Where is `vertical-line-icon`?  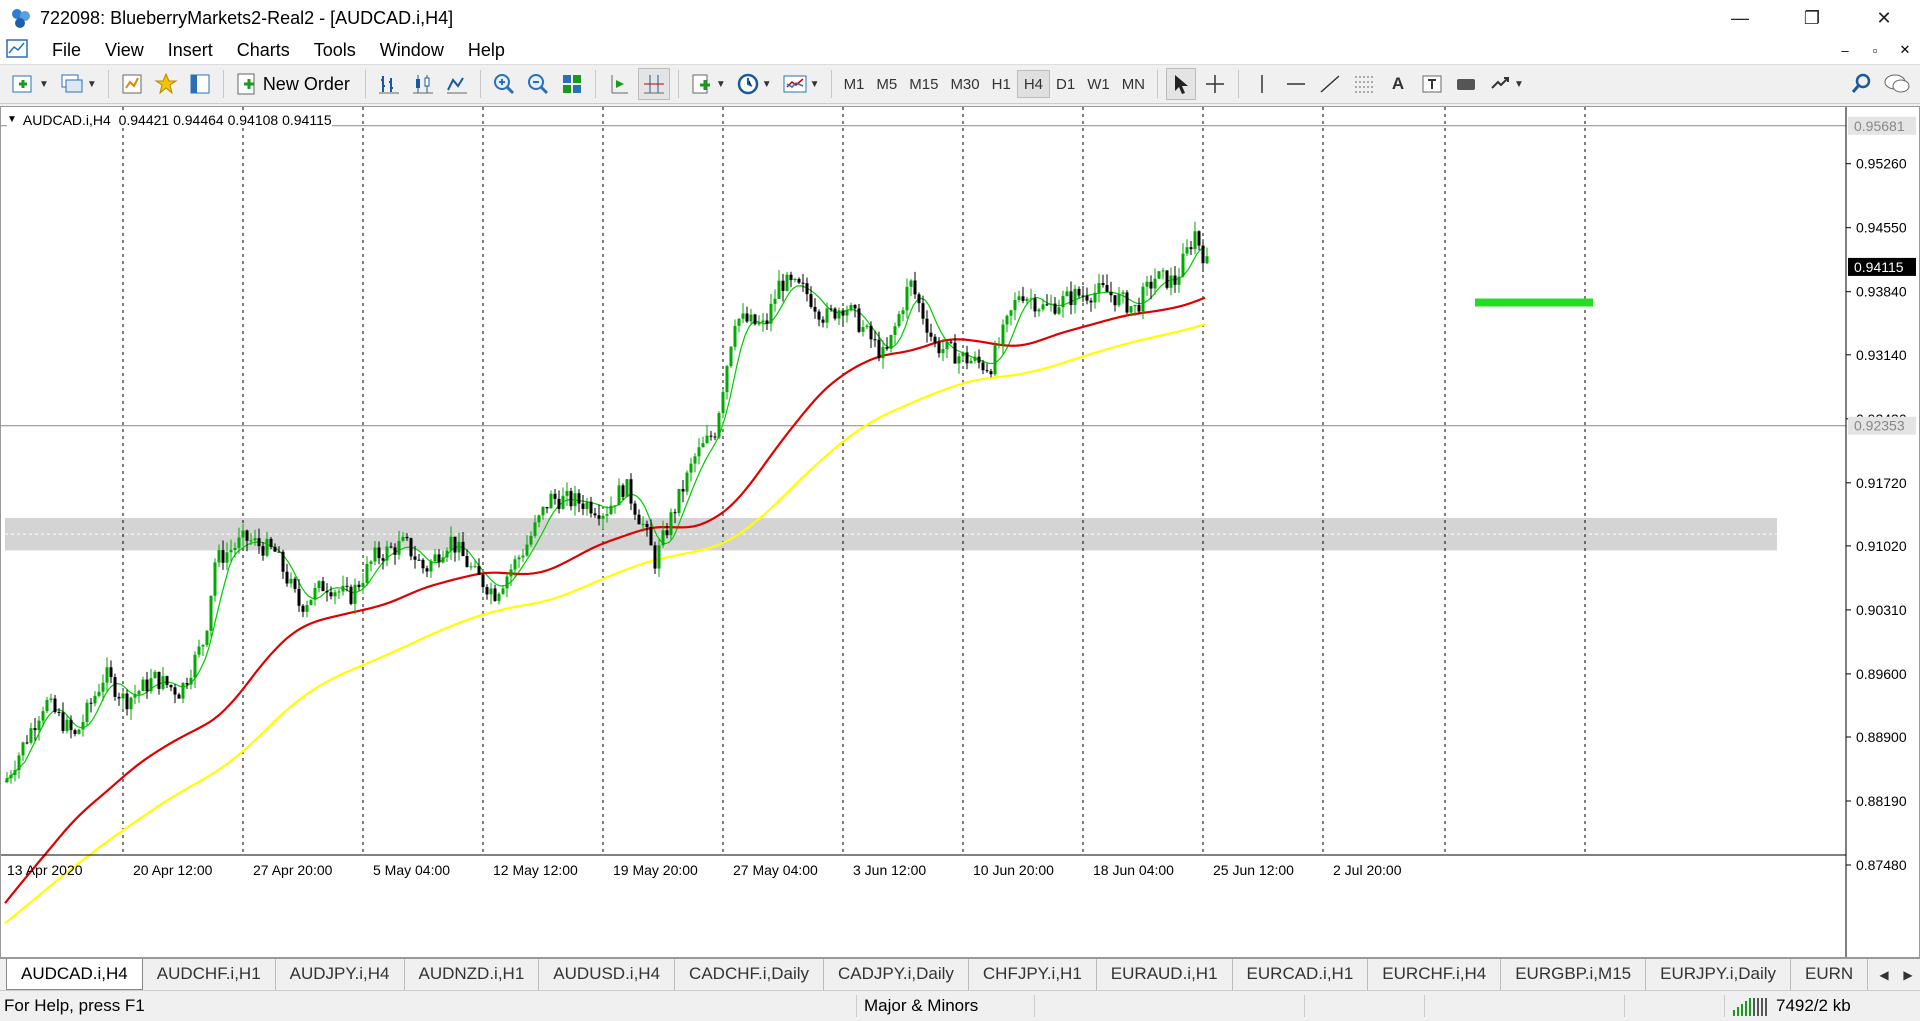 vertical-line-icon is located at coordinates (1262, 84).